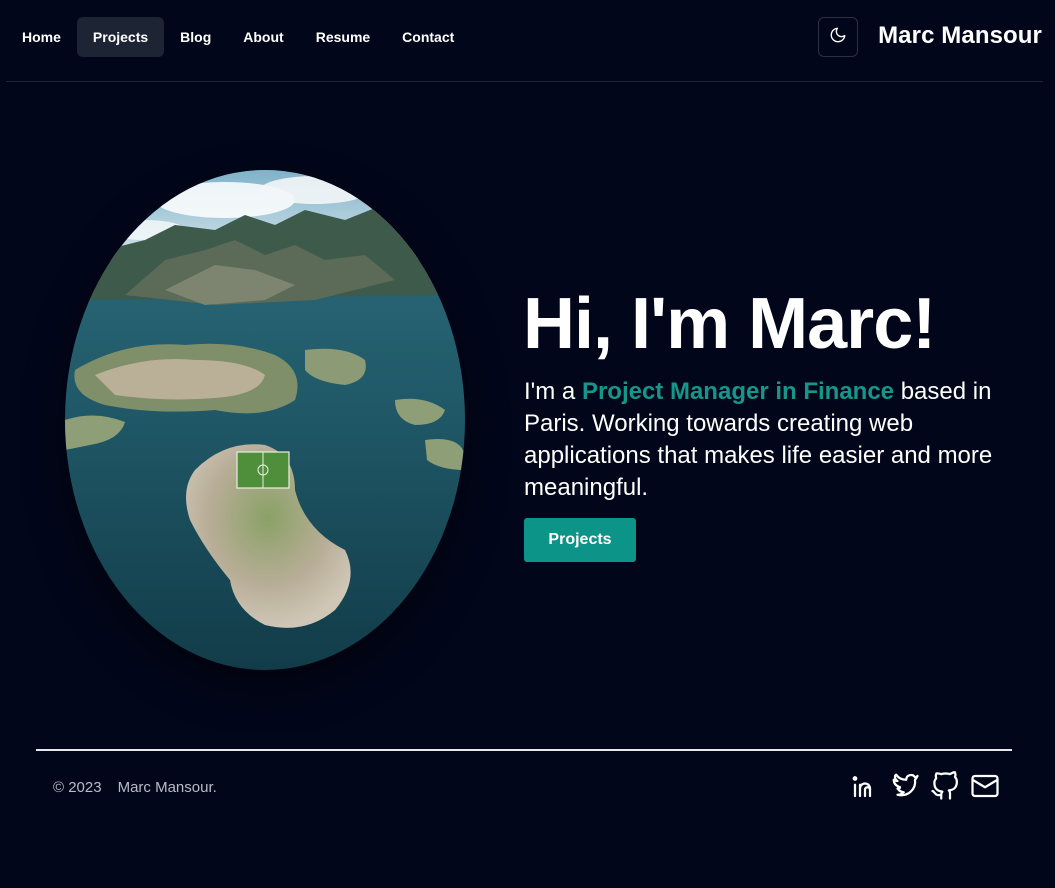 This screenshot has height=888, width=1055. I want to click on mail-icon, so click(985, 786).